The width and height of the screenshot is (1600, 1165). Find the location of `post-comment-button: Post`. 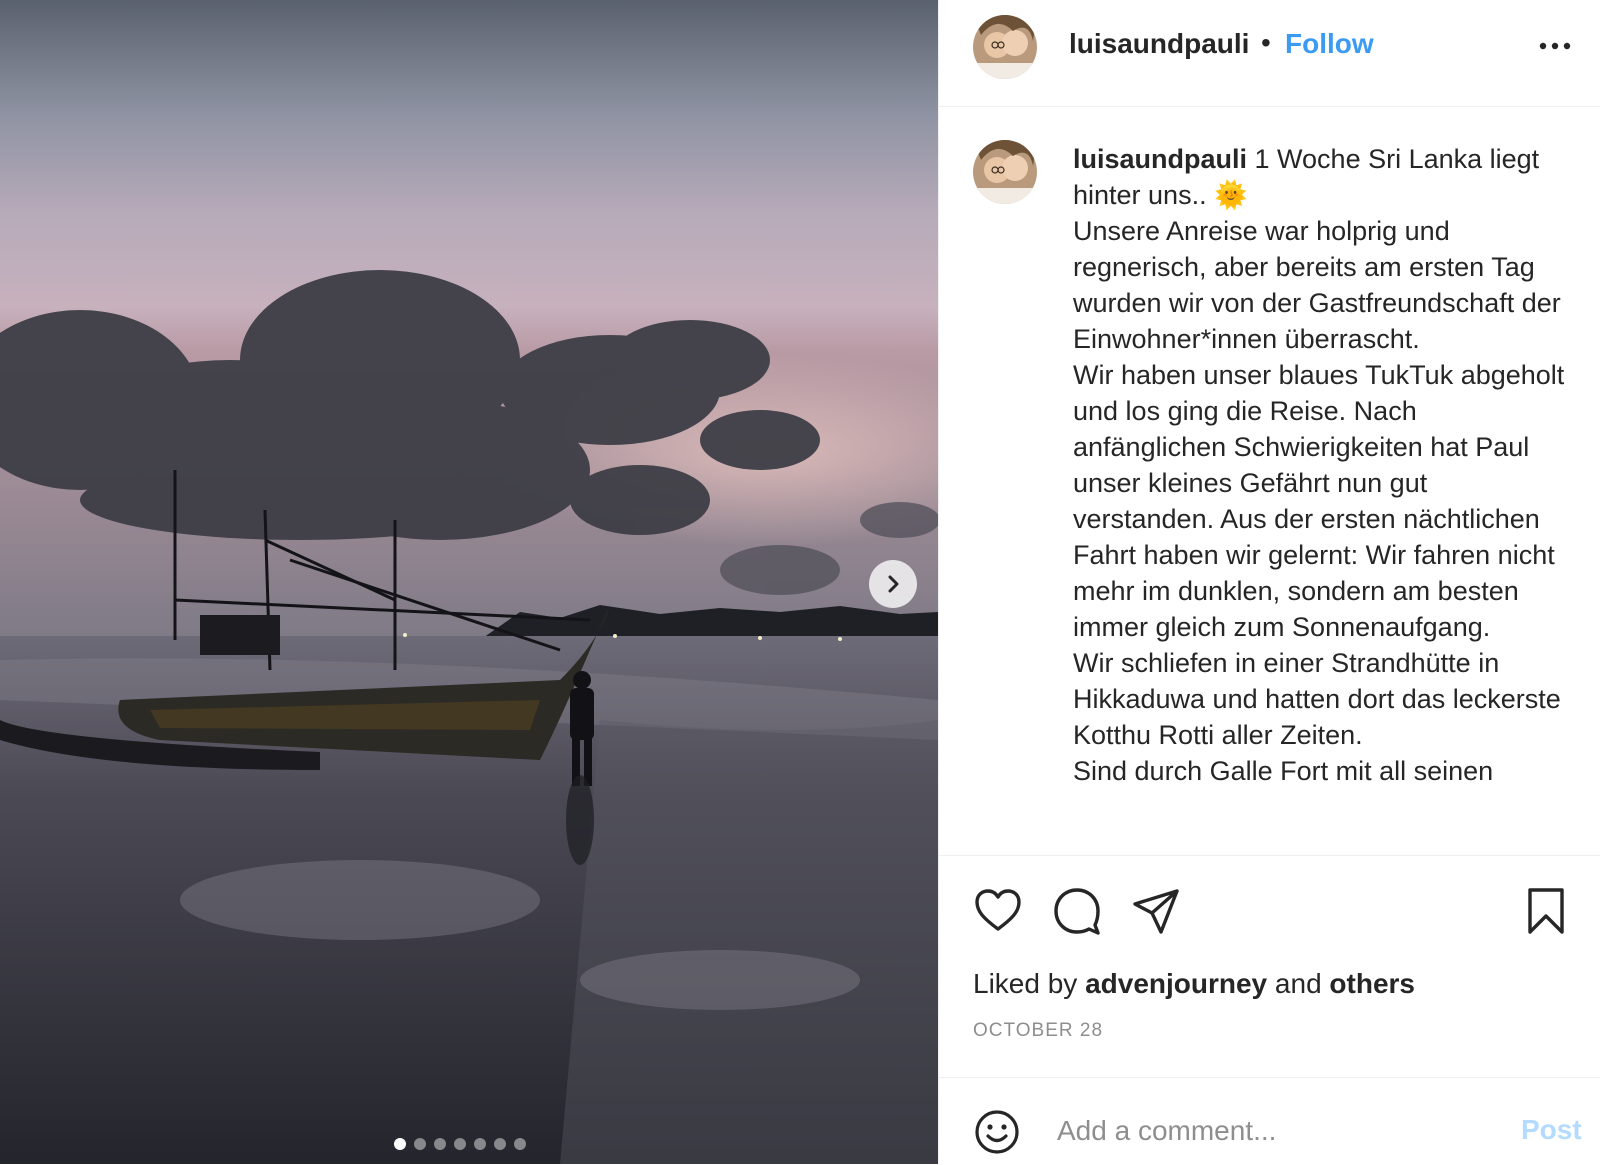

post-comment-button: Post is located at coordinates (1551, 1130).